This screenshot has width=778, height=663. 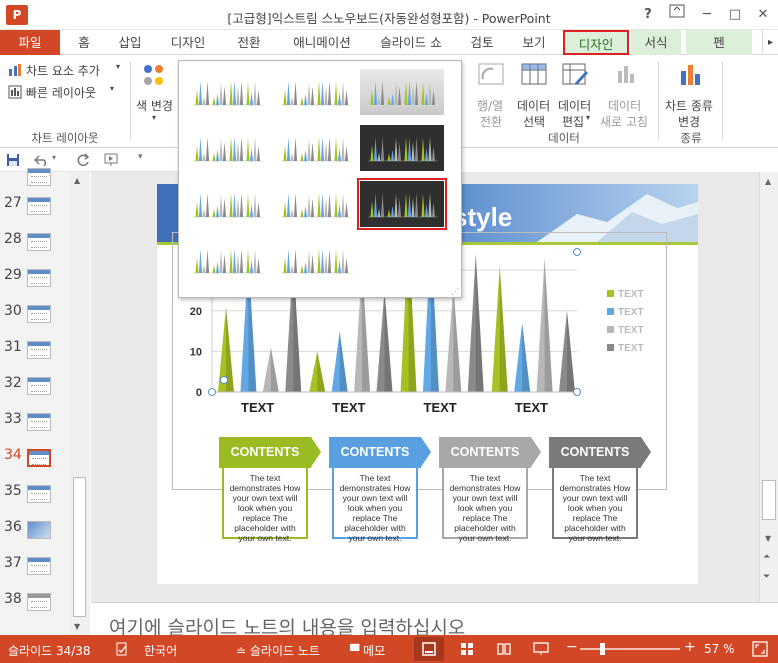 I want to click on zoom-level: 57 %, so click(x=719, y=649).